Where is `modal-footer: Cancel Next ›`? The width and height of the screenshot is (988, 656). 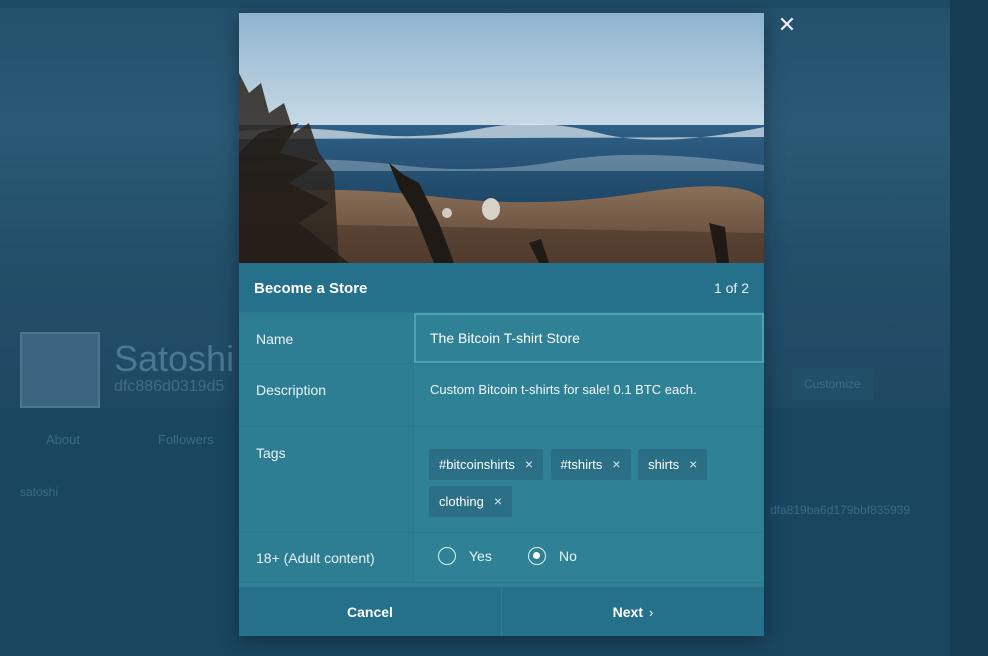
modal-footer: Cancel Next › is located at coordinates (501, 611).